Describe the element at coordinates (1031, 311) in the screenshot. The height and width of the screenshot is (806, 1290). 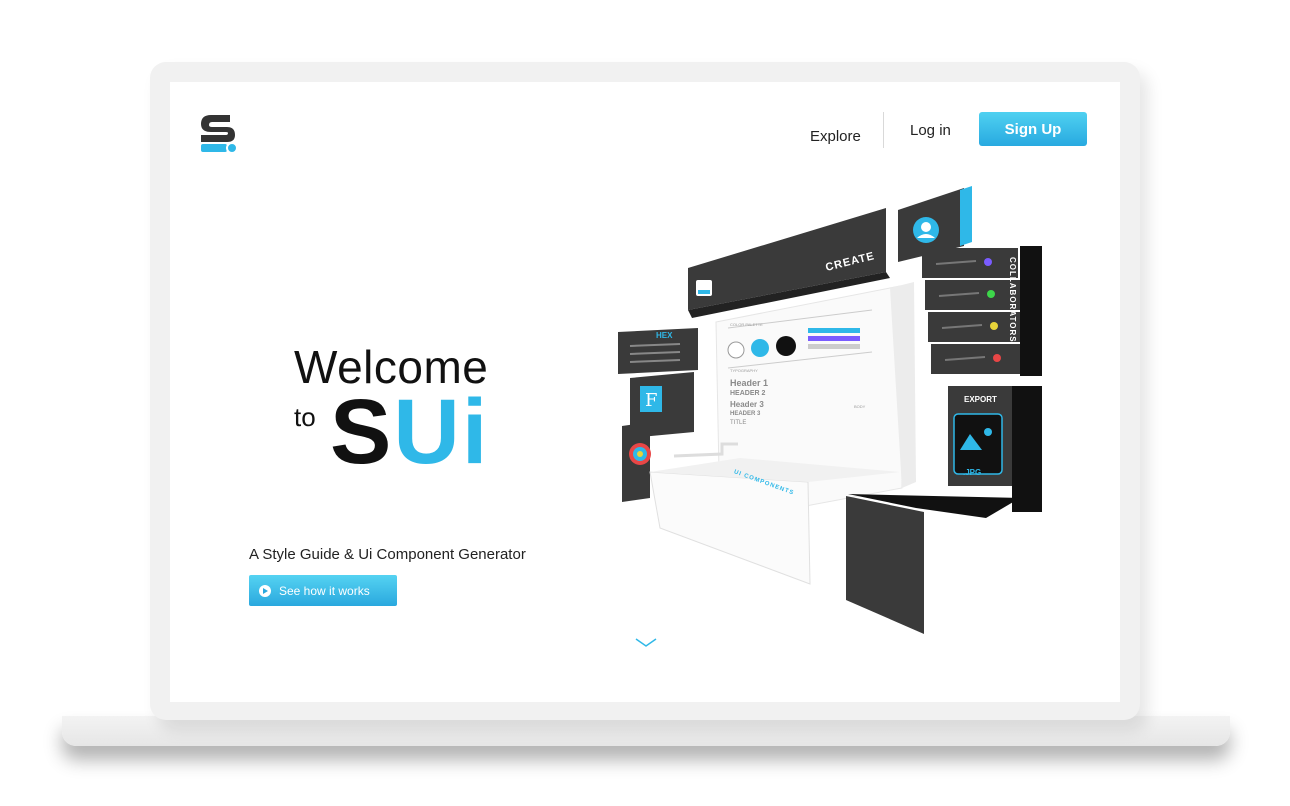
I see `collaborators-header` at that location.